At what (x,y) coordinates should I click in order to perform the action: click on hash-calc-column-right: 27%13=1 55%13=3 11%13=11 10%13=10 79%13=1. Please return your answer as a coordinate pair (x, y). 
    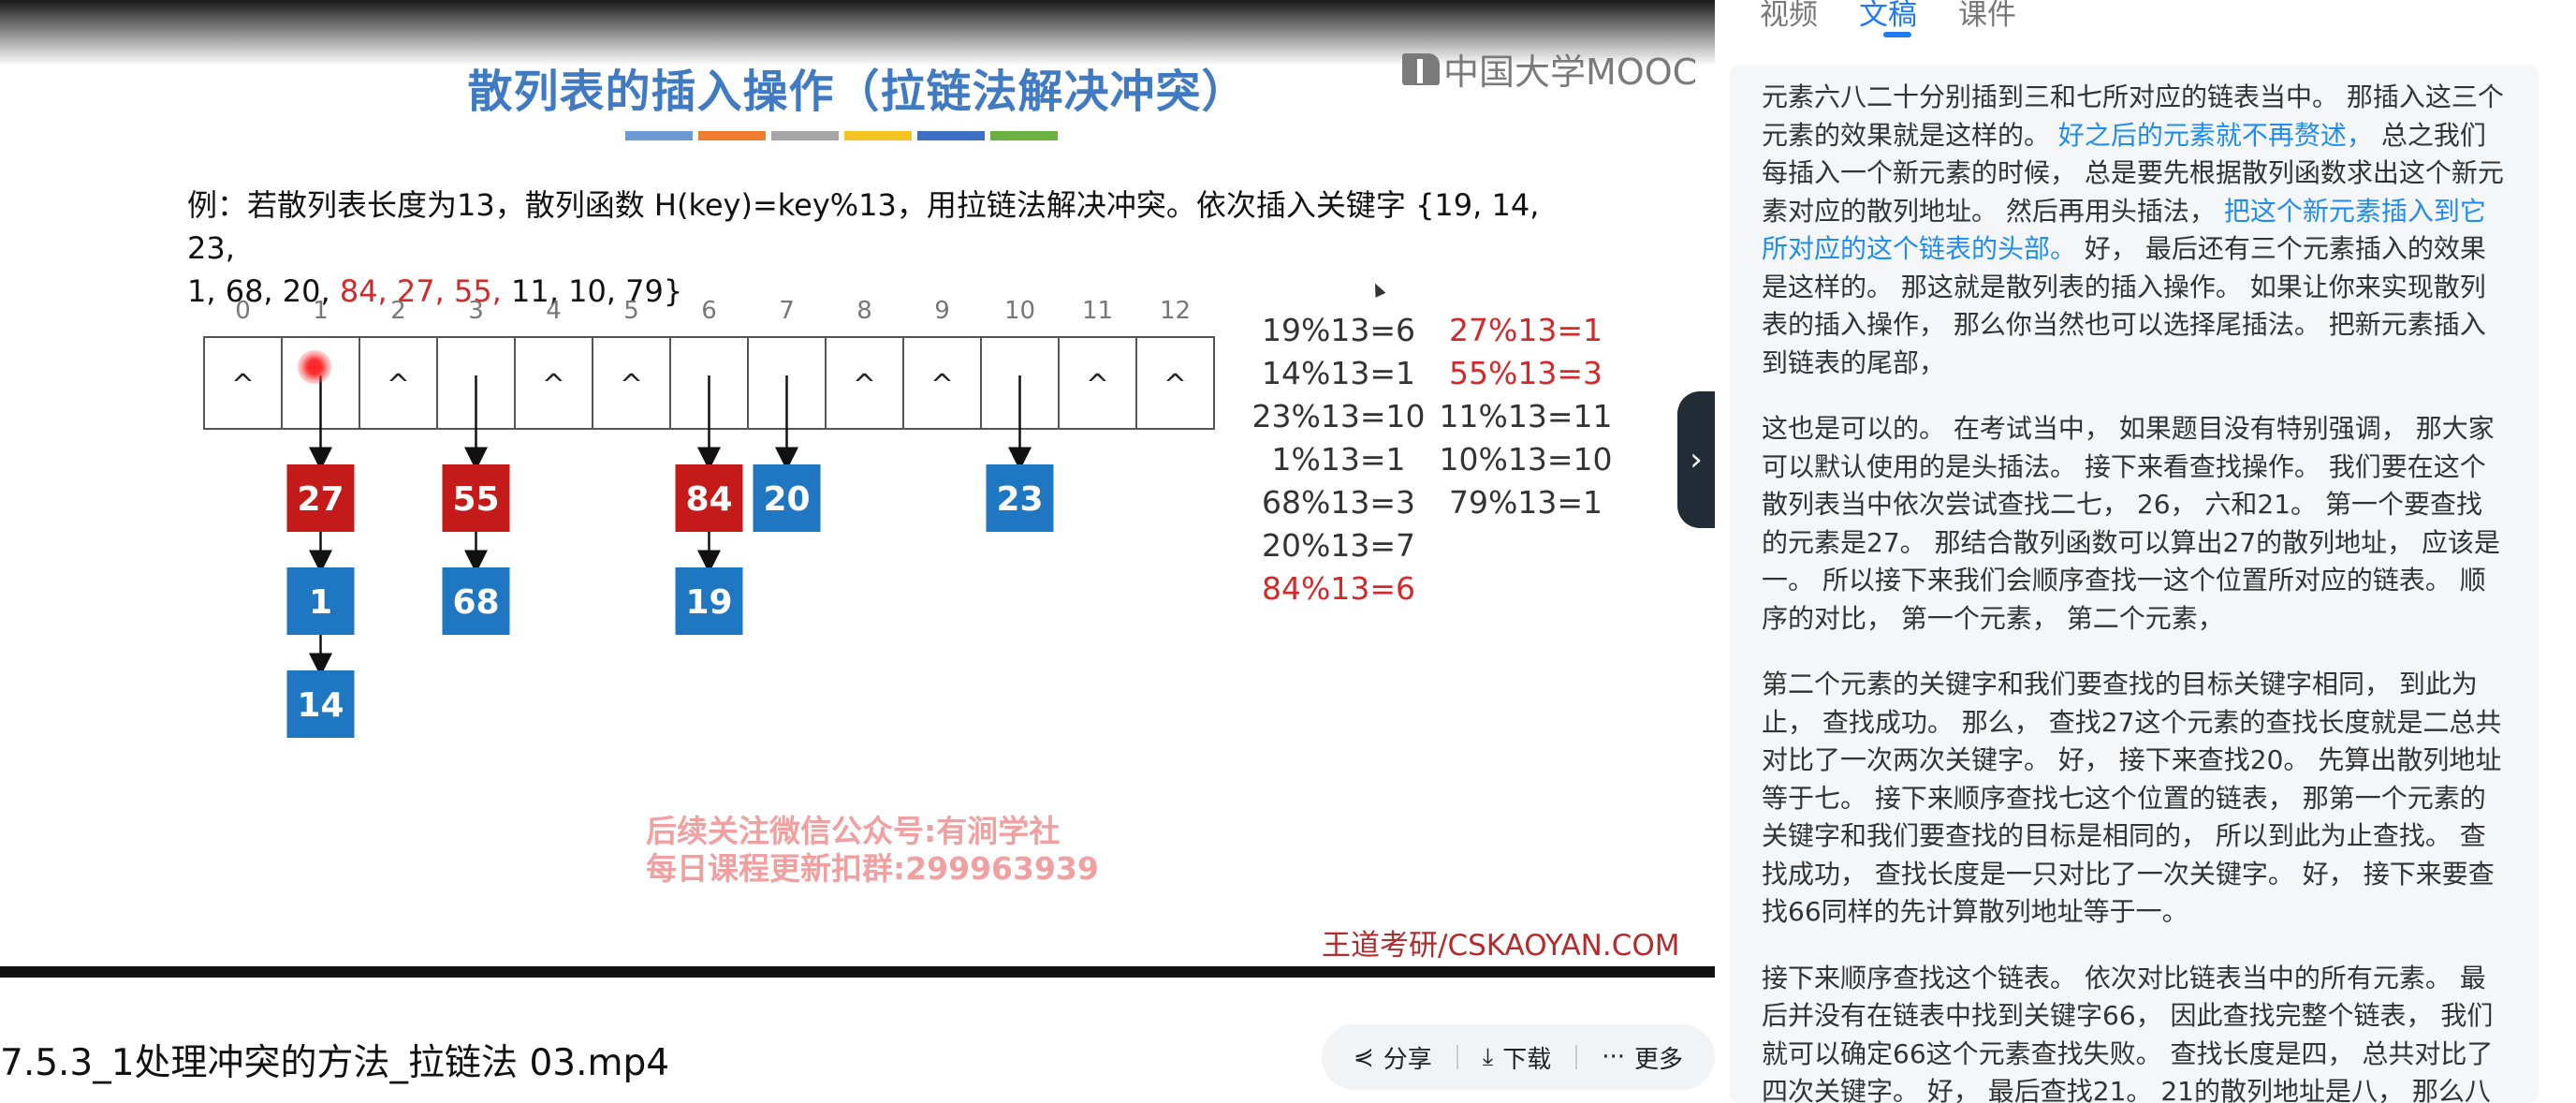
    Looking at the image, I should click on (1525, 416).